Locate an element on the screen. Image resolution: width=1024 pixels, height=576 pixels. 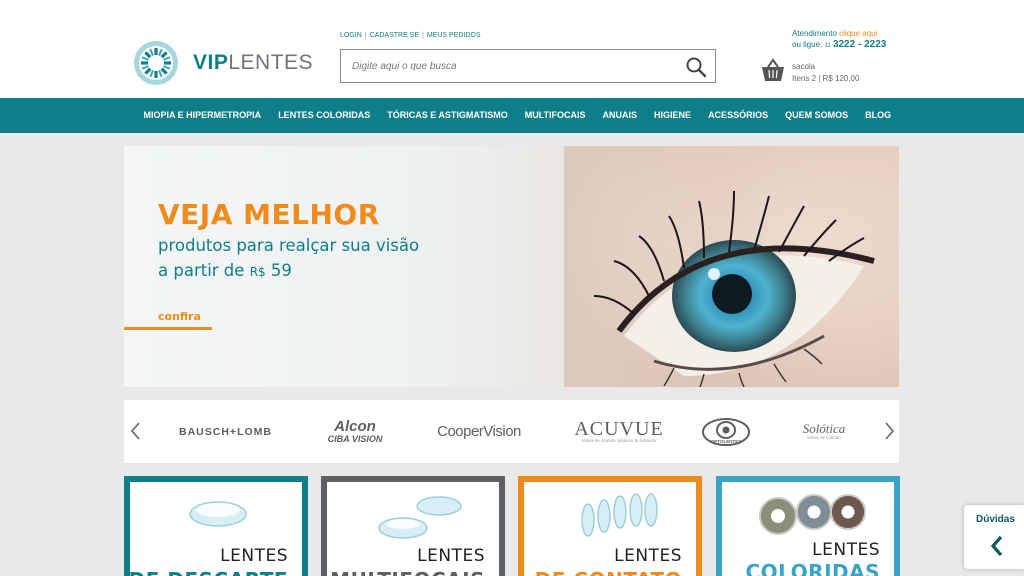
nav-item-coloridas: LENTES COLORIDAS is located at coordinates (324, 115).